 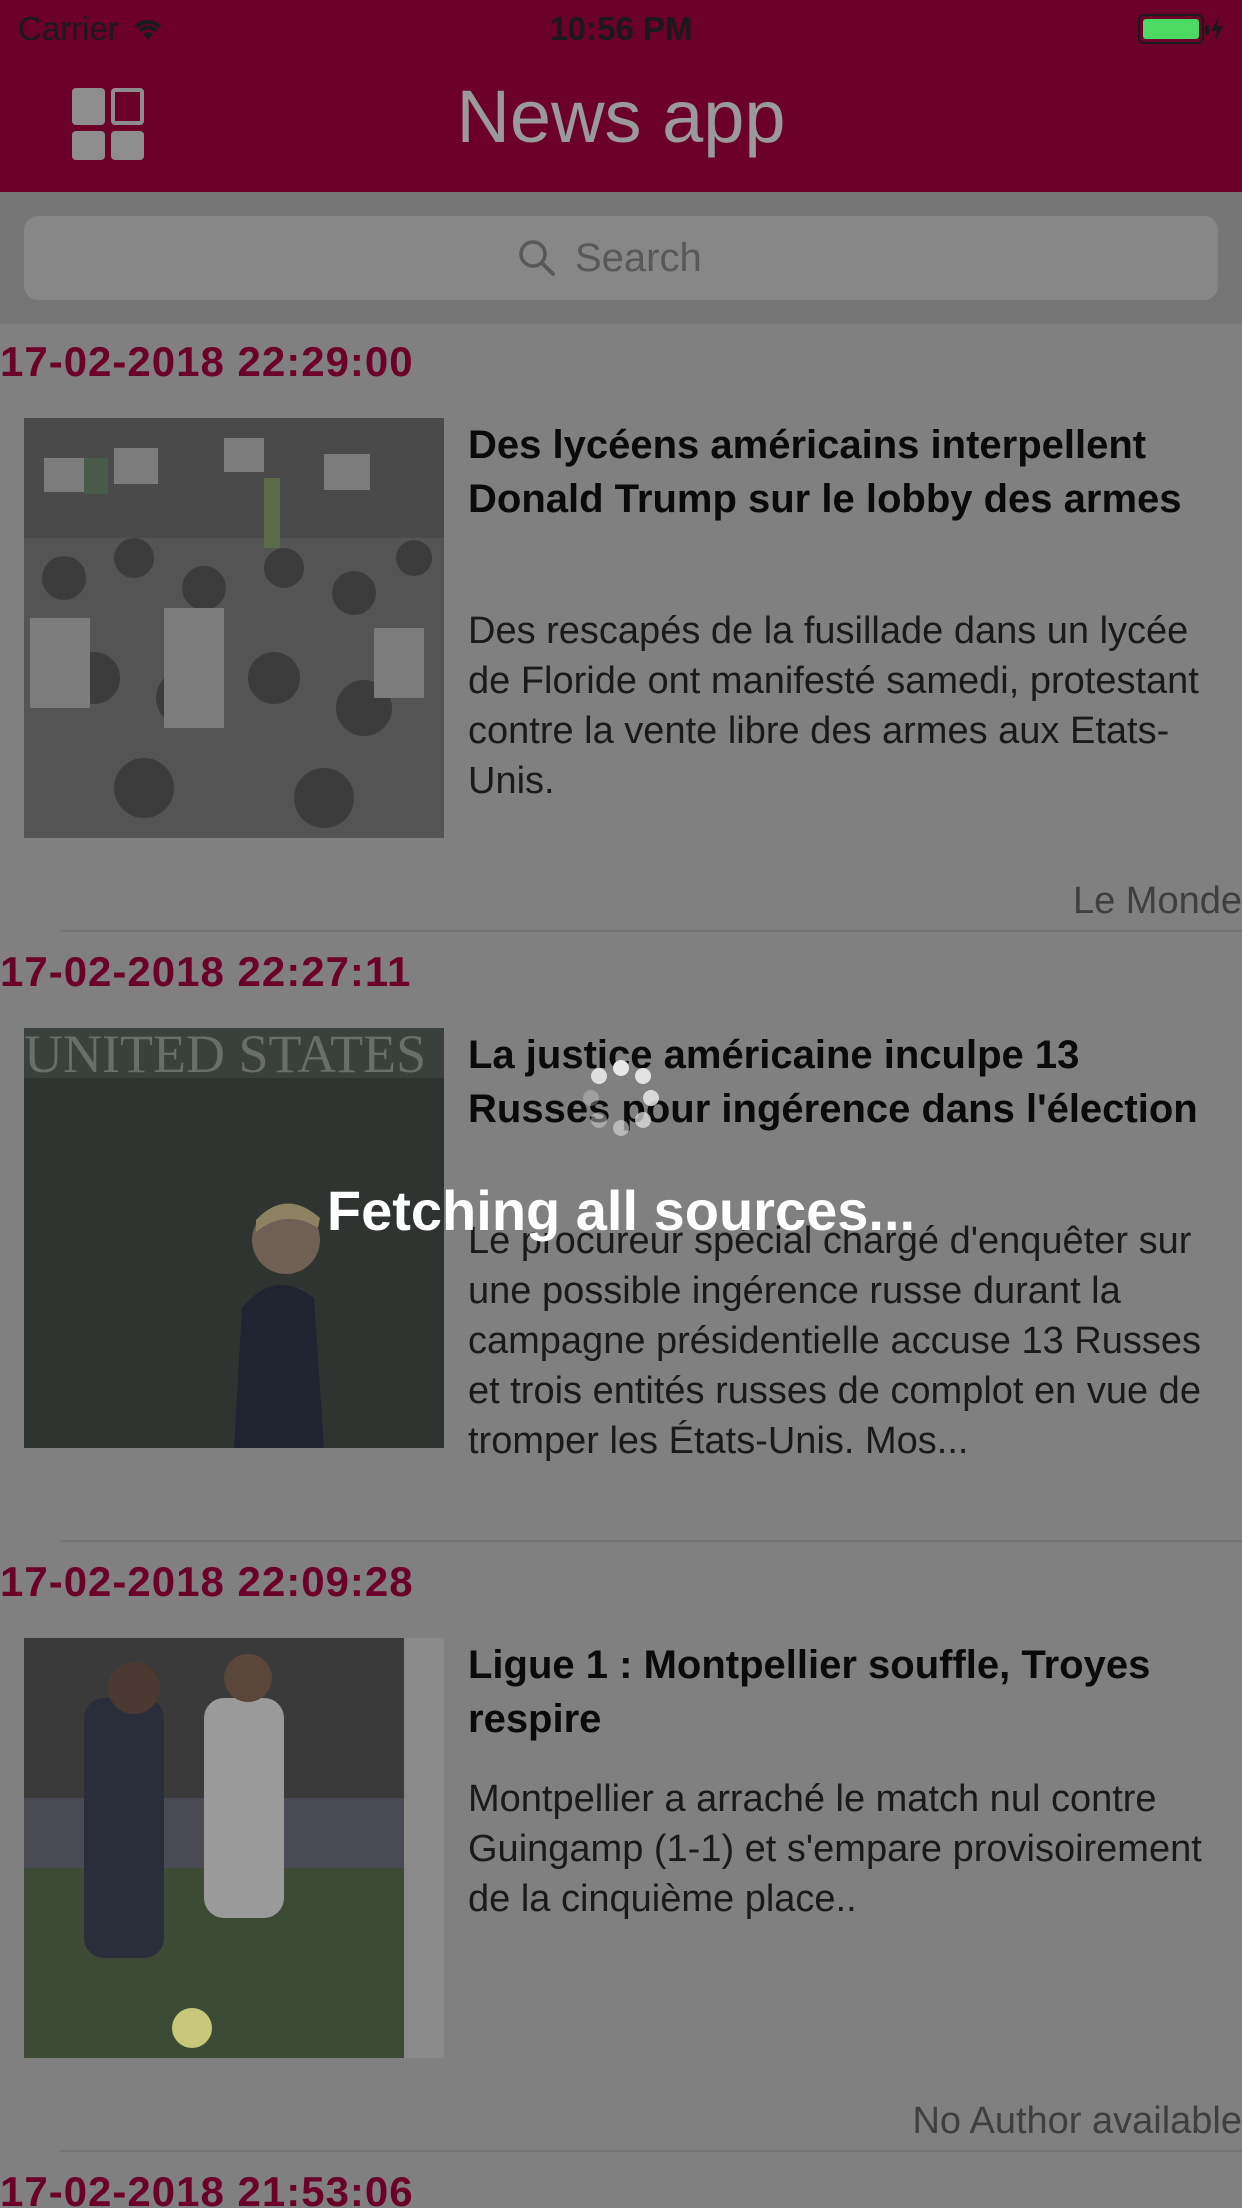 I want to click on search-icon, so click(x=537, y=258).